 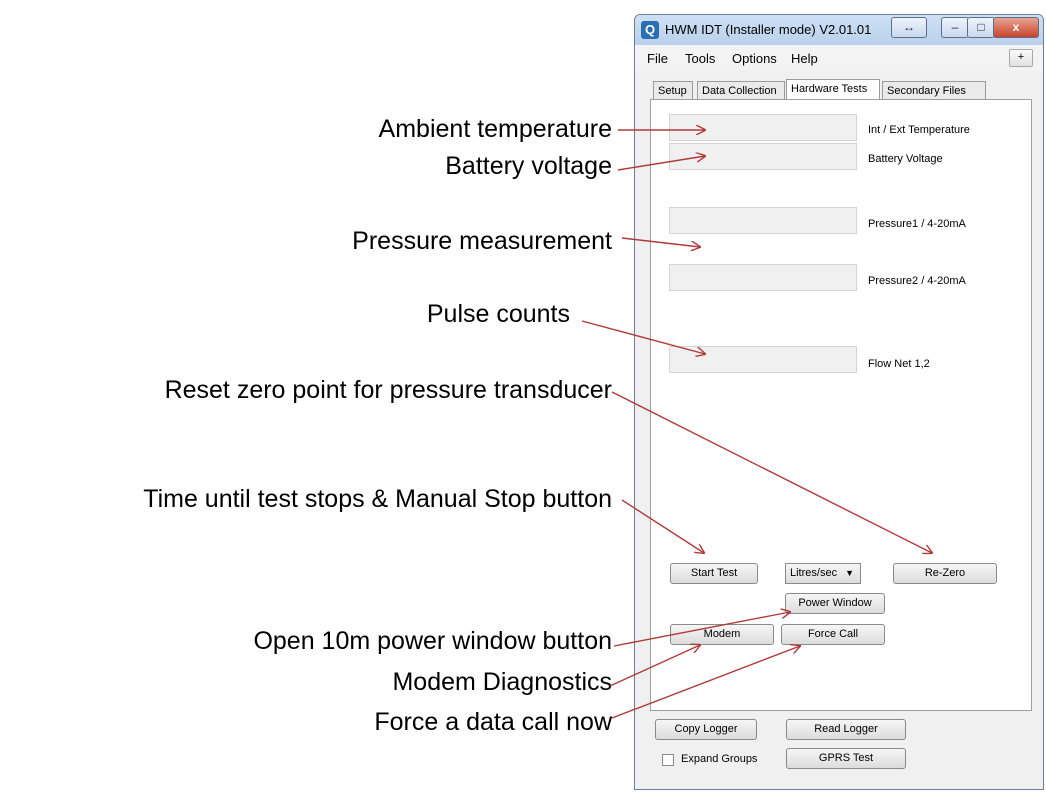 I want to click on annotation-ambient-temperature: Ambient temperature, so click(x=495, y=129).